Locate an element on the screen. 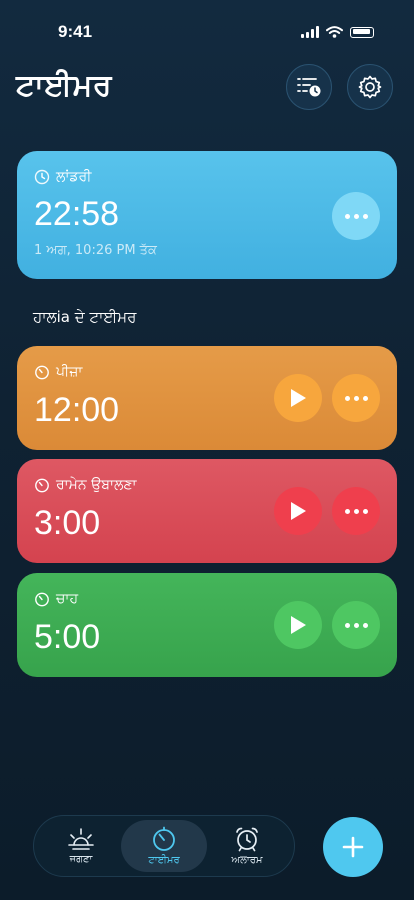  cellular-signal-icon is located at coordinates (310, 32).